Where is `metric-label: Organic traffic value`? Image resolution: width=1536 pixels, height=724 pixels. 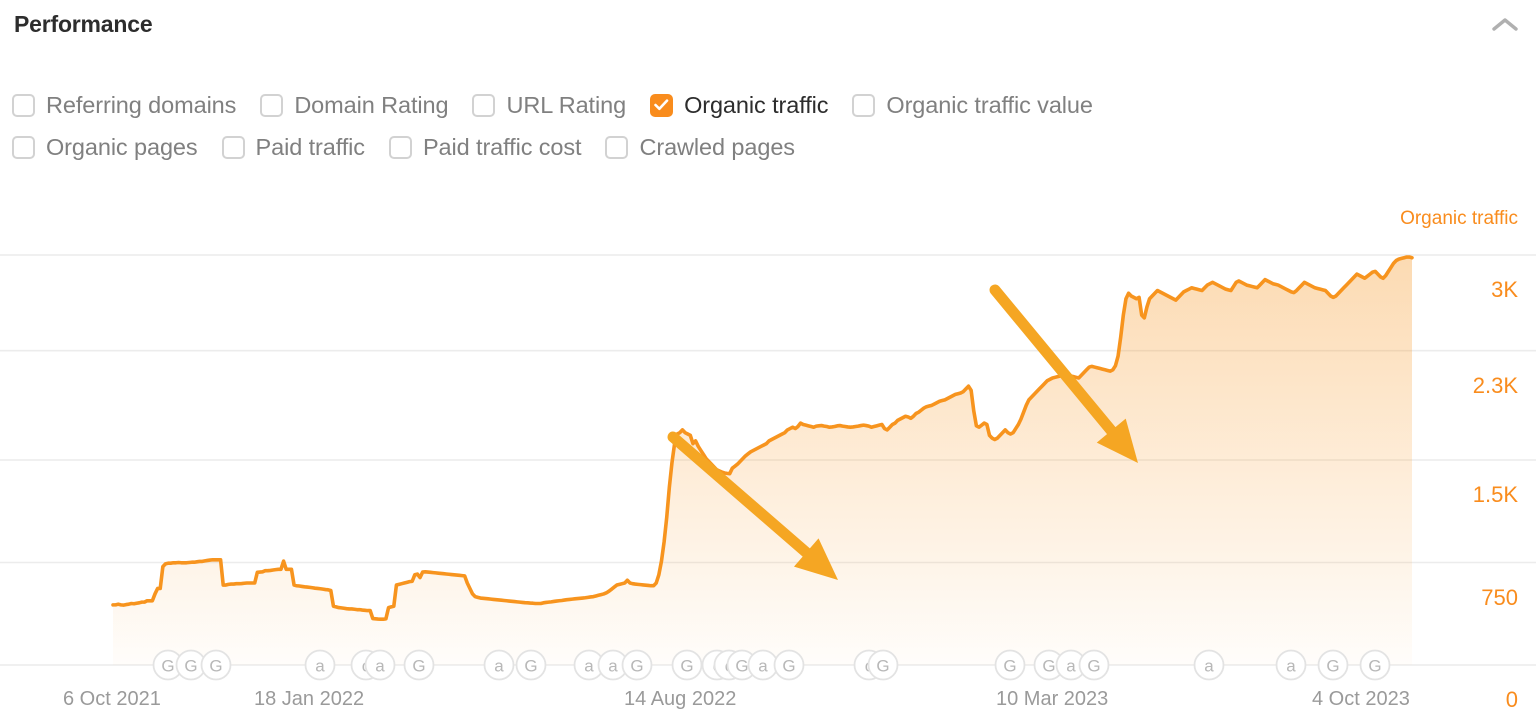 metric-label: Organic traffic value is located at coordinates (989, 104).